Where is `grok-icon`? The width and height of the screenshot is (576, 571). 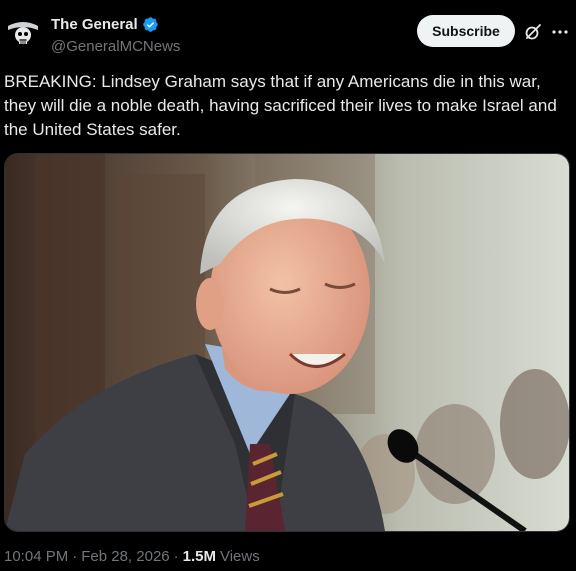
grok-icon is located at coordinates (533, 32).